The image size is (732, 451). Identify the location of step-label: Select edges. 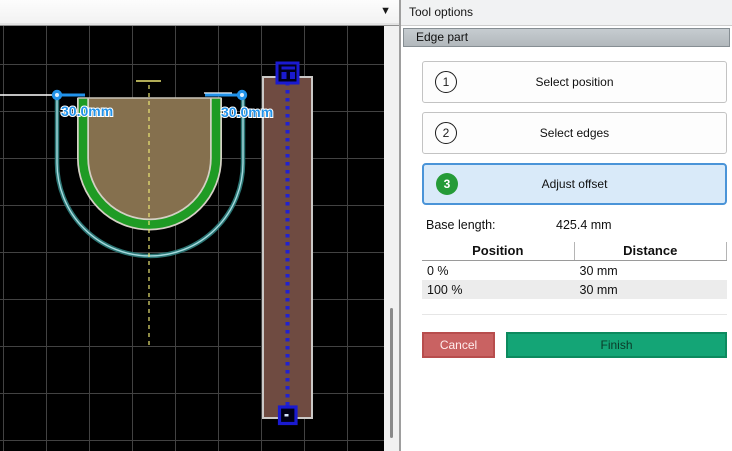
(574, 133).